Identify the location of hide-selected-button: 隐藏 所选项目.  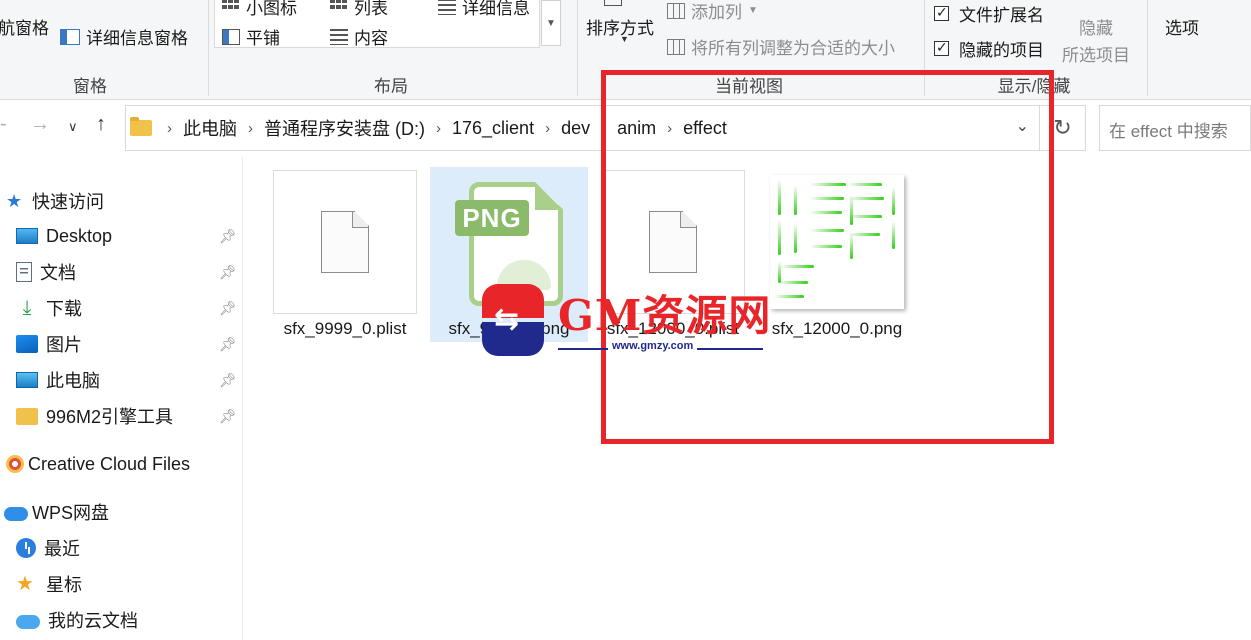
(1096, 40).